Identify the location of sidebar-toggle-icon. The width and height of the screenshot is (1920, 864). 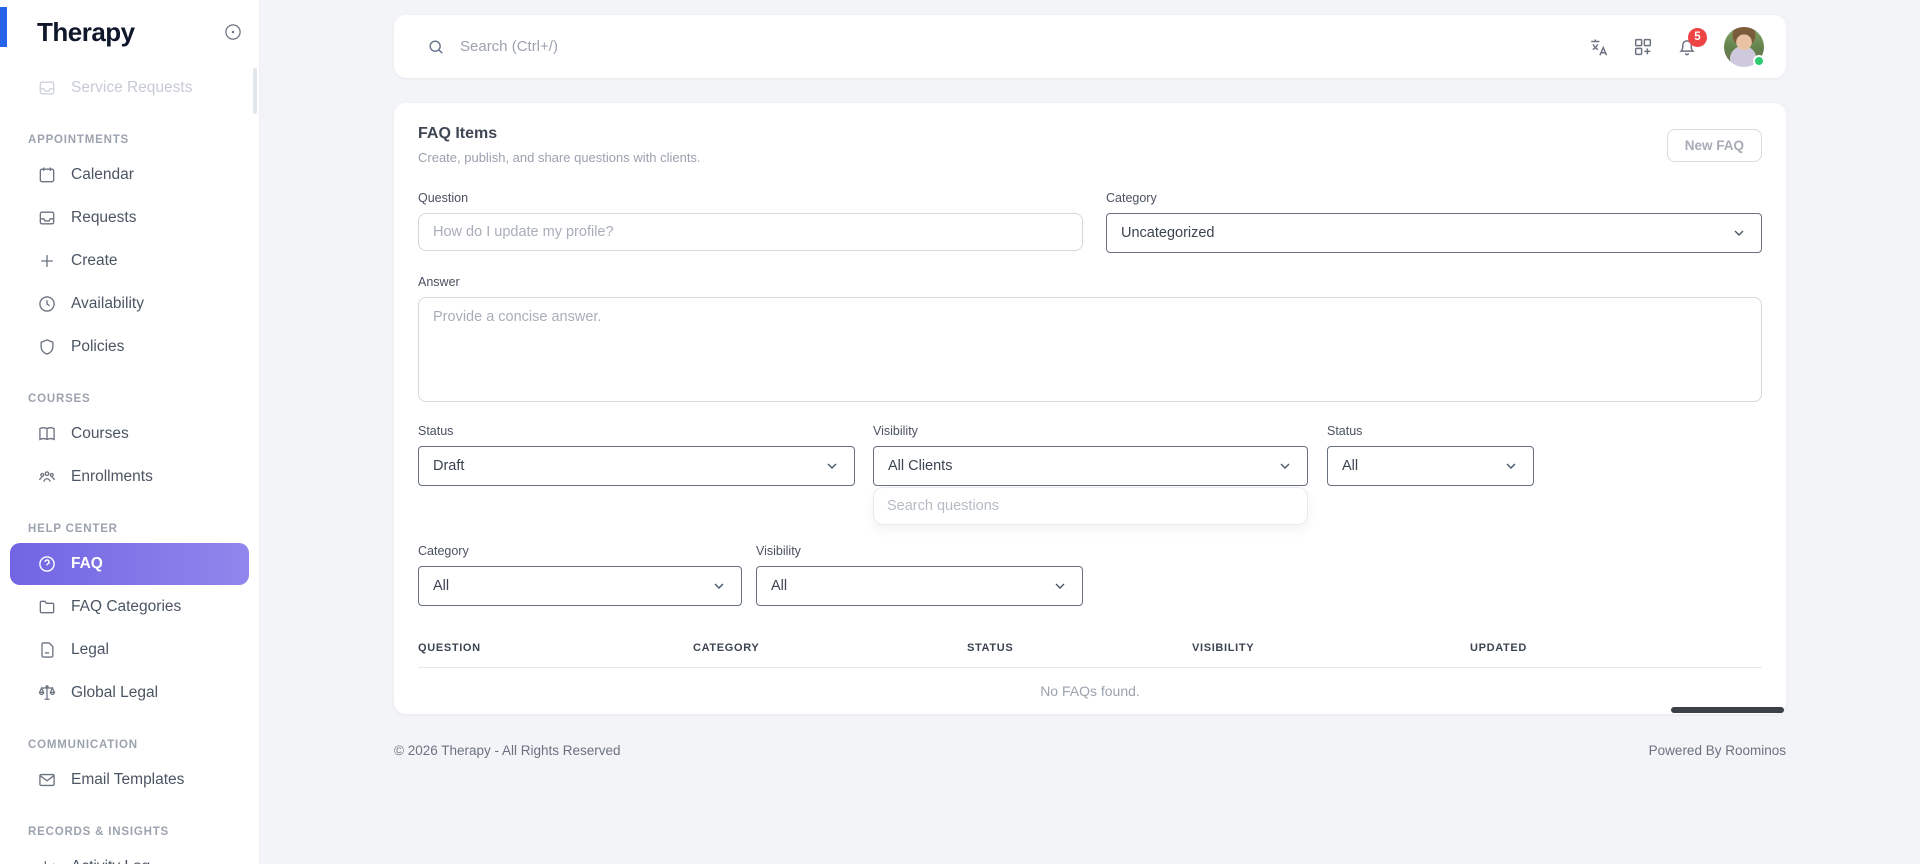
(233, 32).